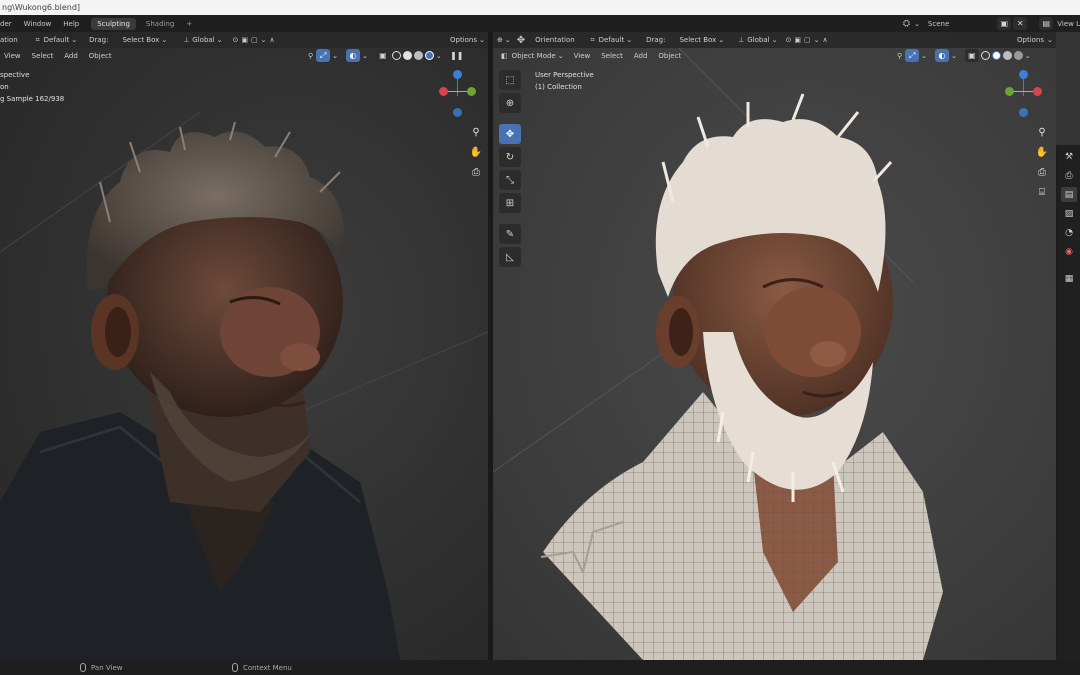 The height and width of the screenshot is (675, 1080). What do you see at coordinates (12, 56) in the screenshot?
I see `left-menu-view: View` at bounding box center [12, 56].